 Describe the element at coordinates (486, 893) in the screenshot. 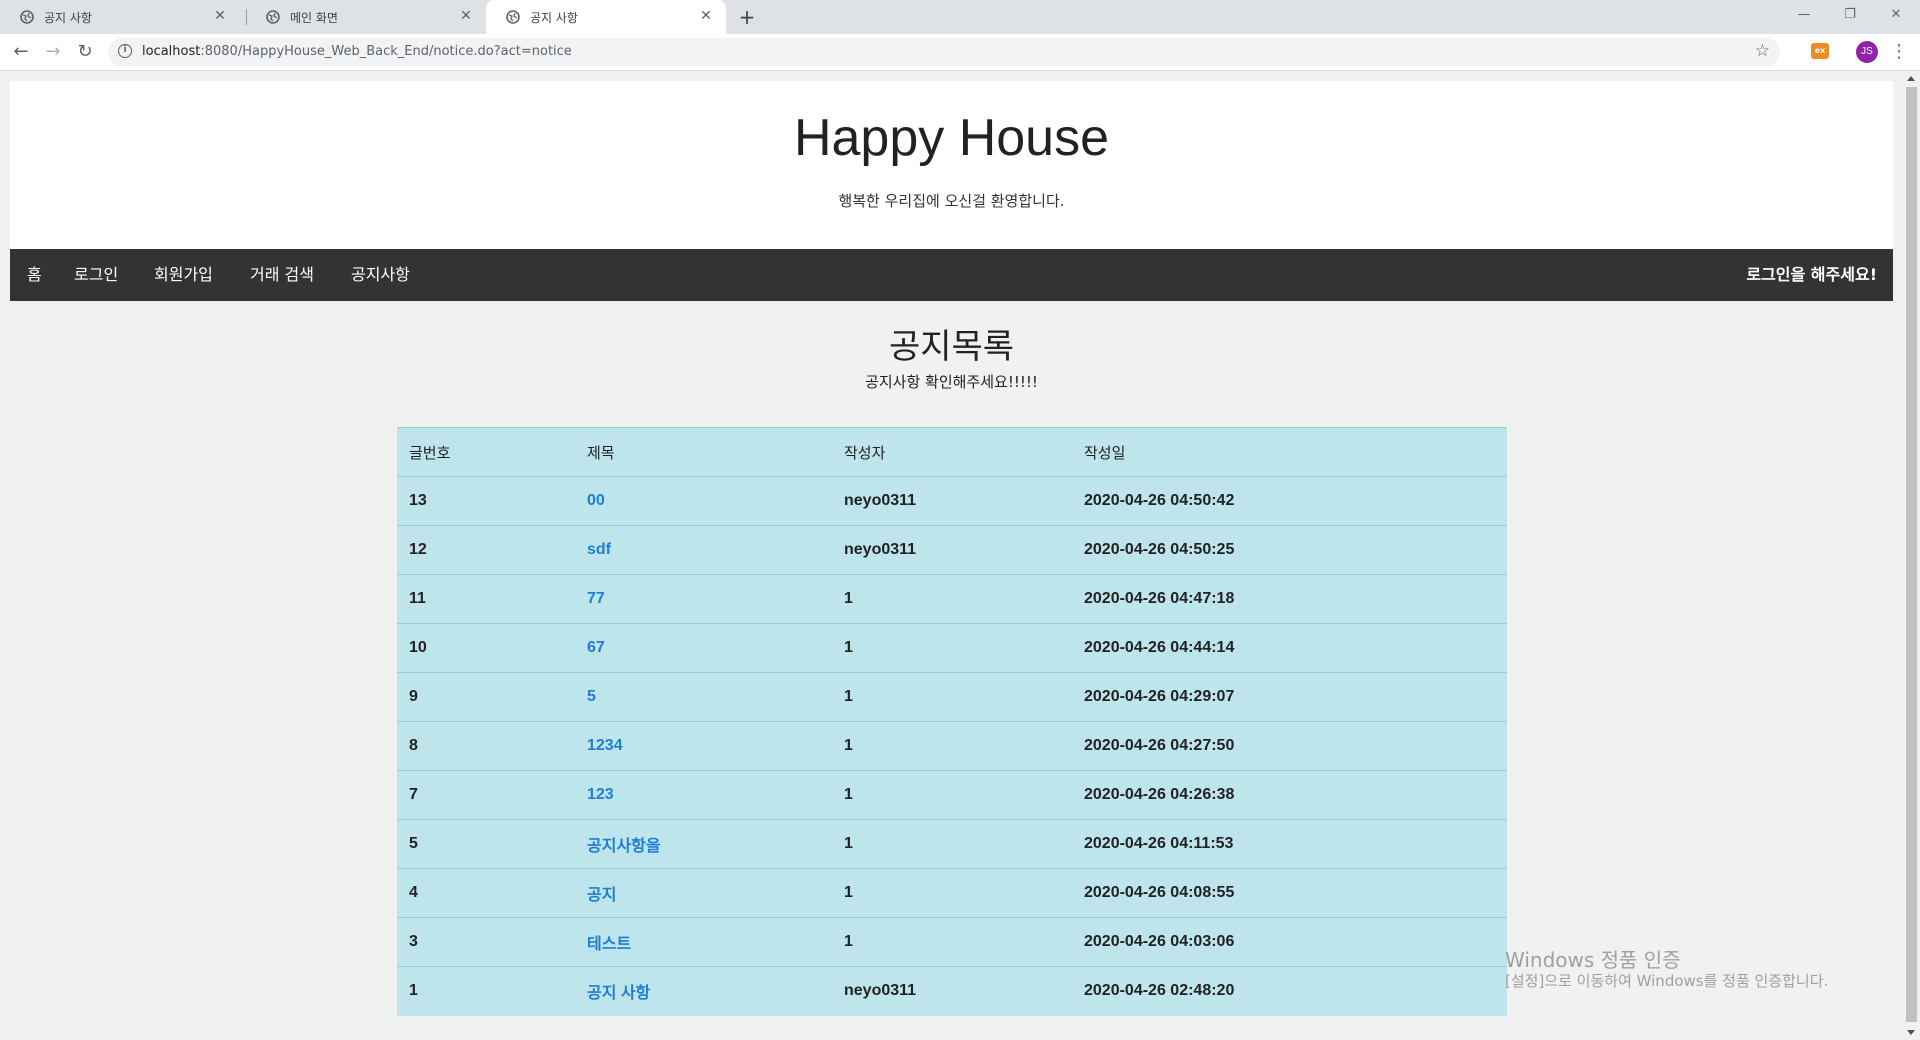

I see `row-number: 4` at that location.